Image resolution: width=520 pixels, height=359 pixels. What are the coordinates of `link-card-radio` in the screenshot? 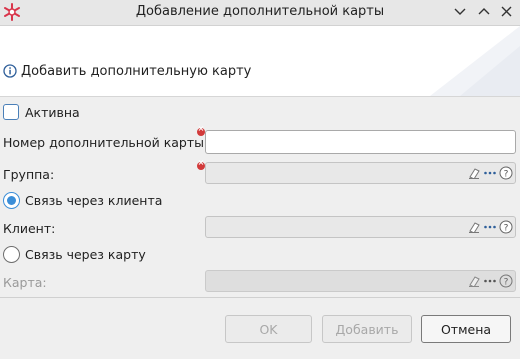 It's located at (11, 254).